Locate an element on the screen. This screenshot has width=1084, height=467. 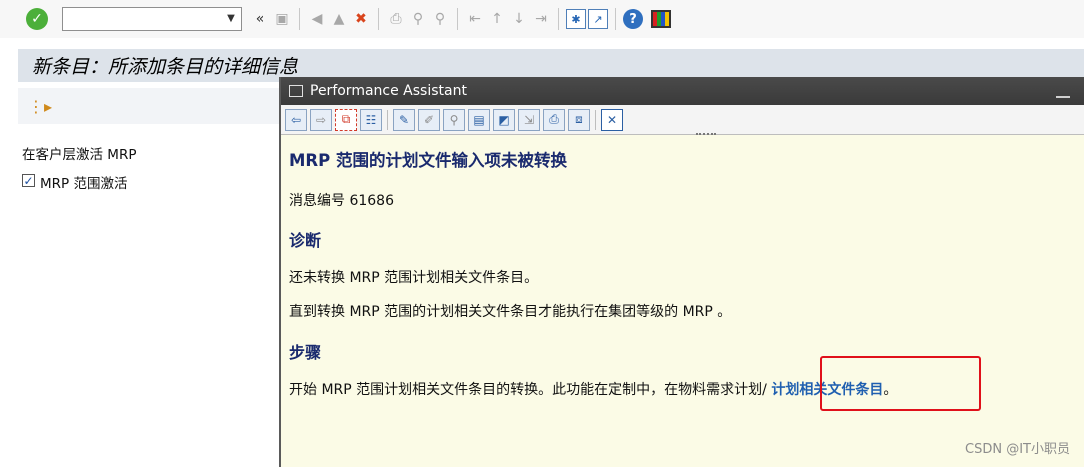
diagnosis-line-1: 还未转换 MRP 范围计划相关文件条目。 is located at coordinates (414, 278).